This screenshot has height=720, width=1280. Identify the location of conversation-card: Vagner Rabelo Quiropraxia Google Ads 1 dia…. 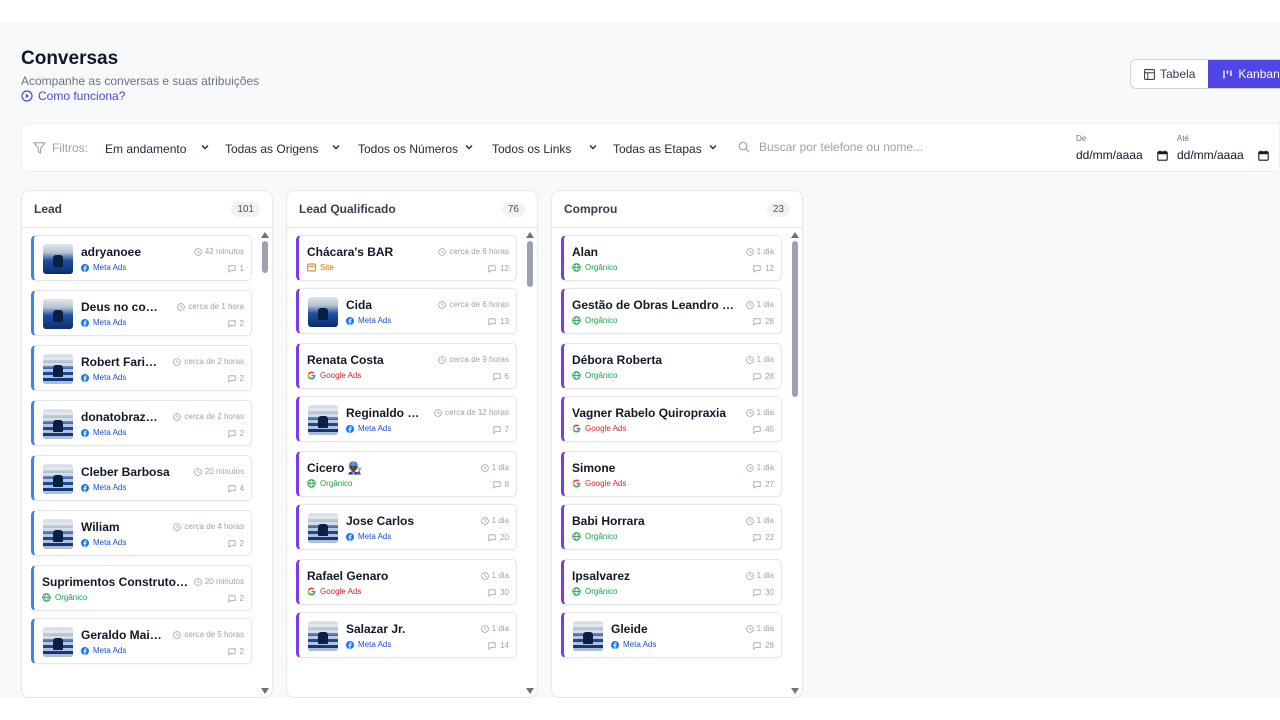
(671, 419).